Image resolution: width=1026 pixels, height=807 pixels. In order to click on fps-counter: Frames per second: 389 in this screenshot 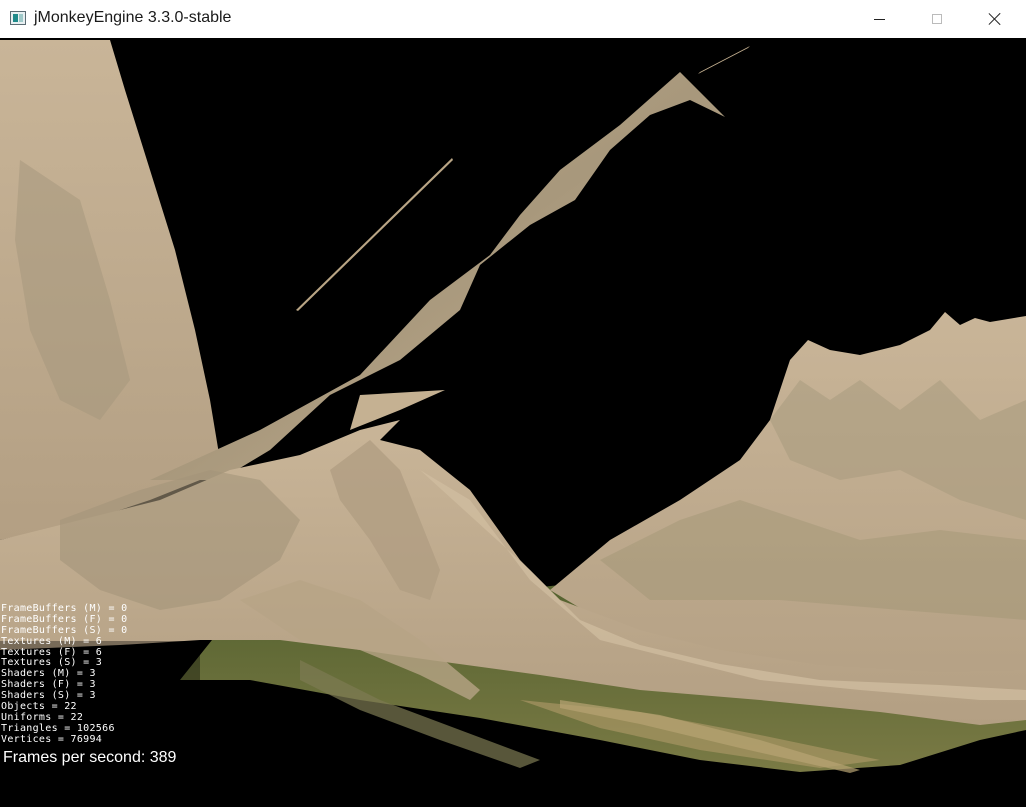, I will do `click(90, 757)`.